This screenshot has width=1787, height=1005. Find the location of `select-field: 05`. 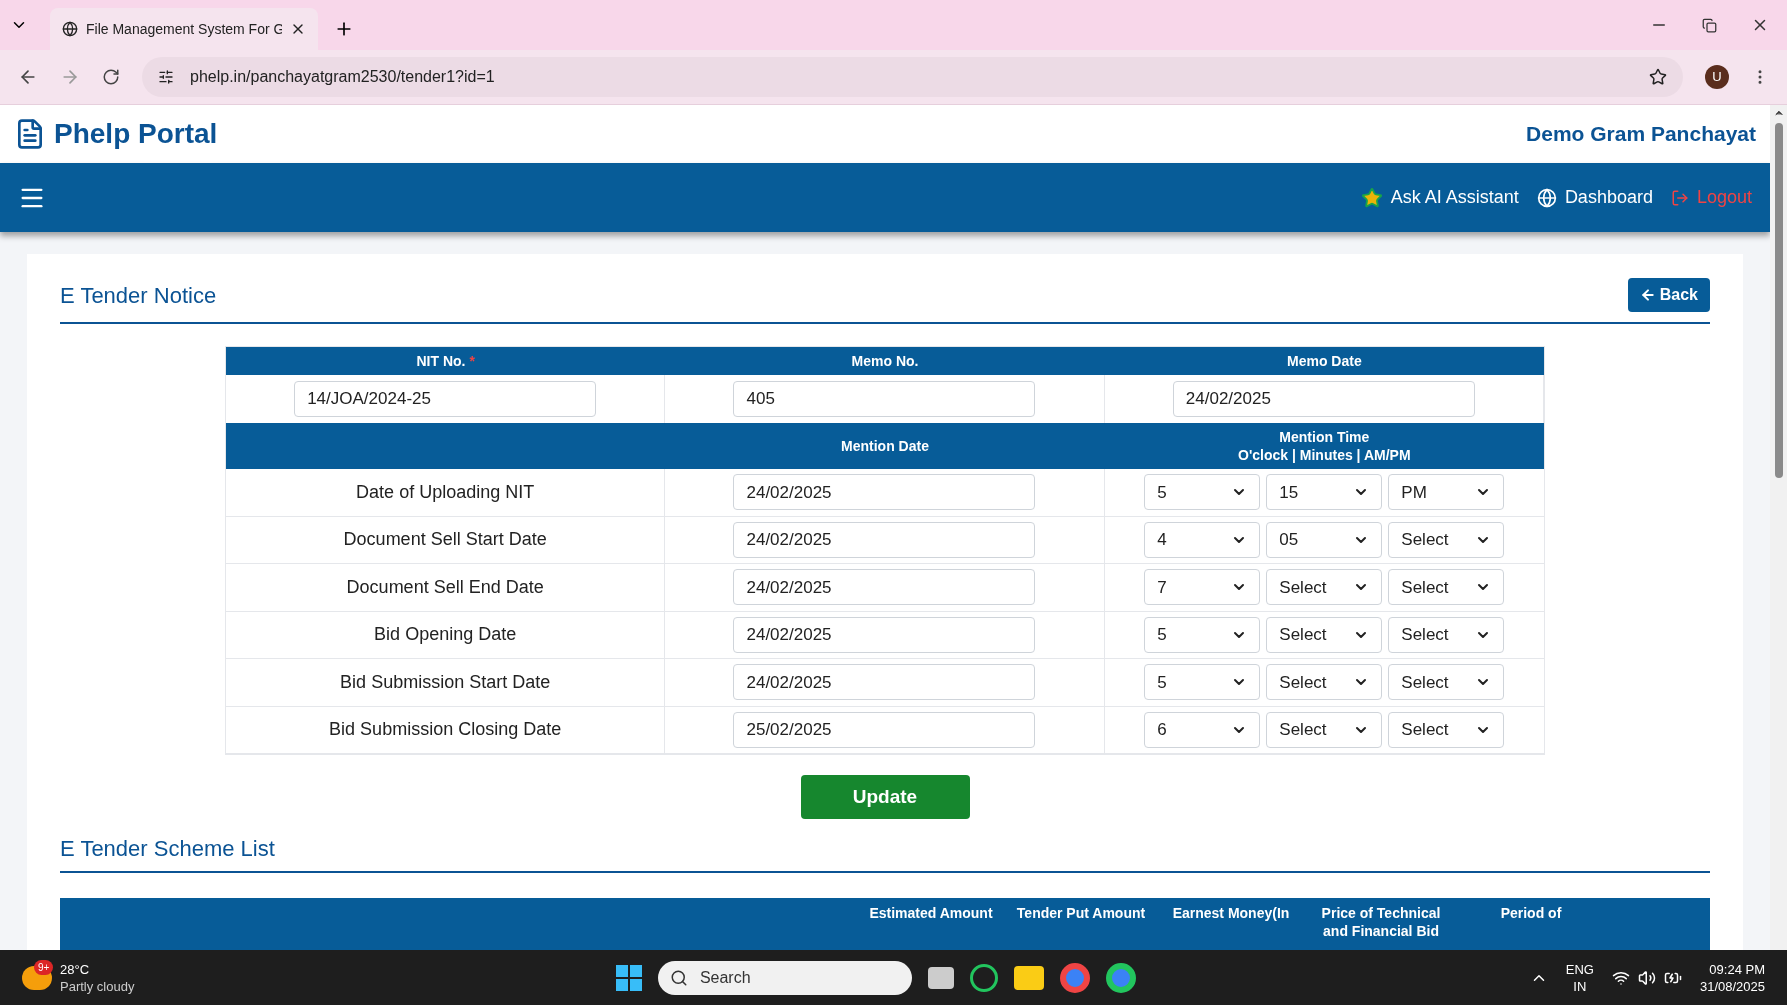

select-field: 05 is located at coordinates (1324, 539).